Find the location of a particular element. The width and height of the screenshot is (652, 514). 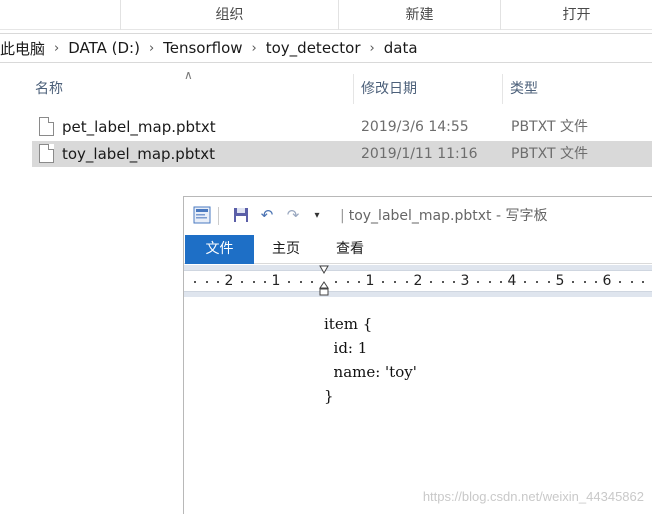

document-line: item { is located at coordinates (348, 324).